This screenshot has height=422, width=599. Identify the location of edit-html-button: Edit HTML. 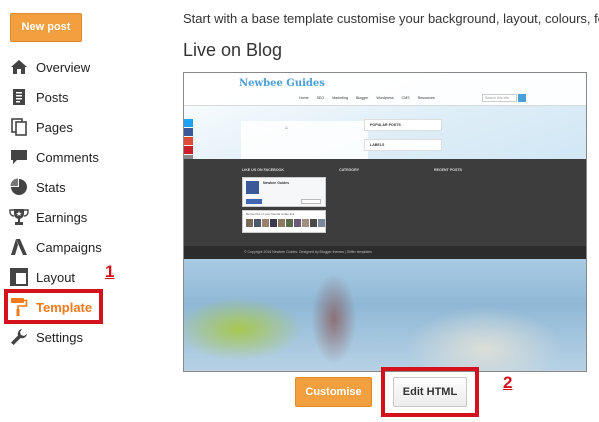
(430, 392).